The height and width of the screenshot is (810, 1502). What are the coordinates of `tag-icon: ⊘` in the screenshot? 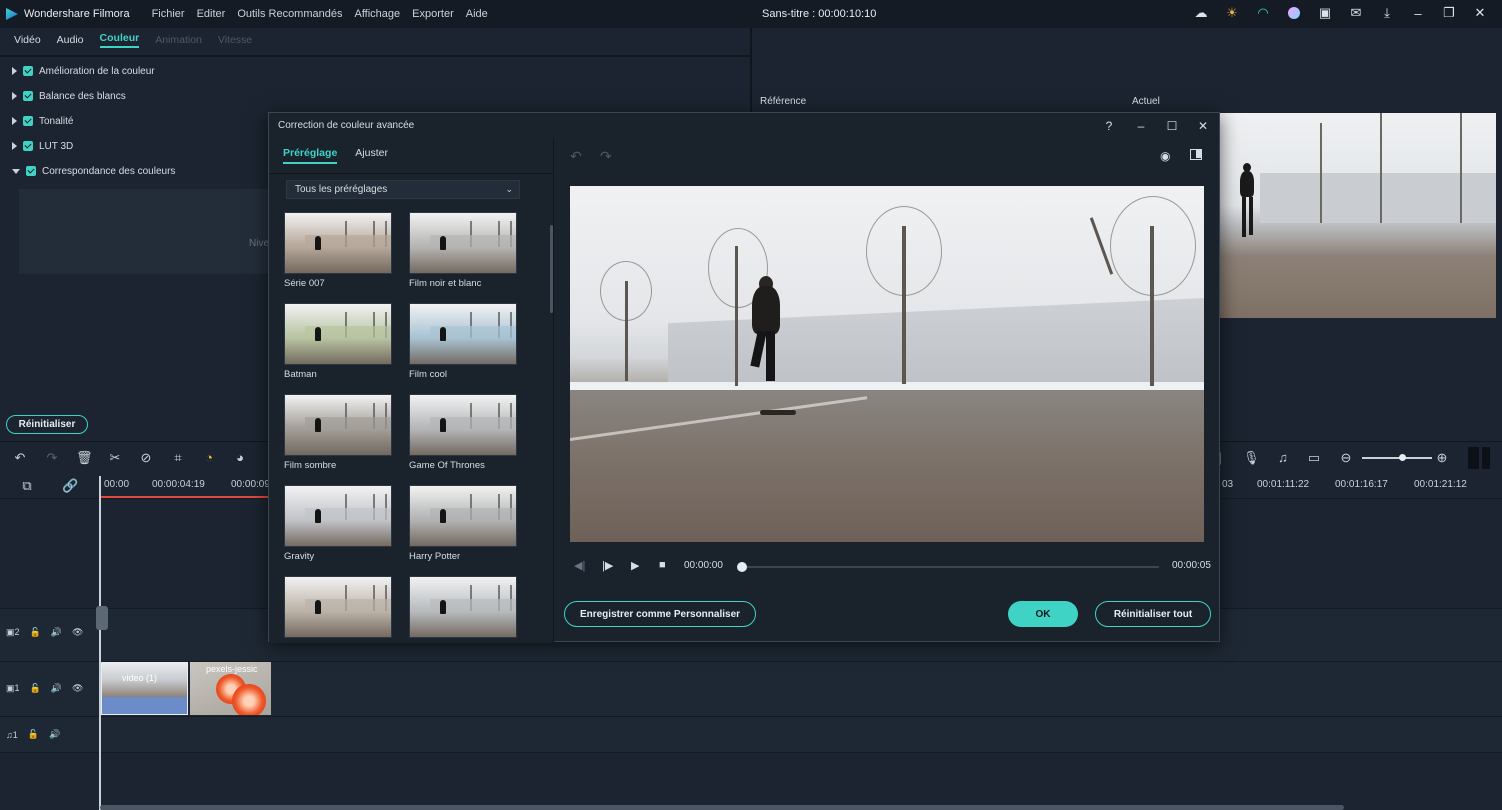 It's located at (146, 458).